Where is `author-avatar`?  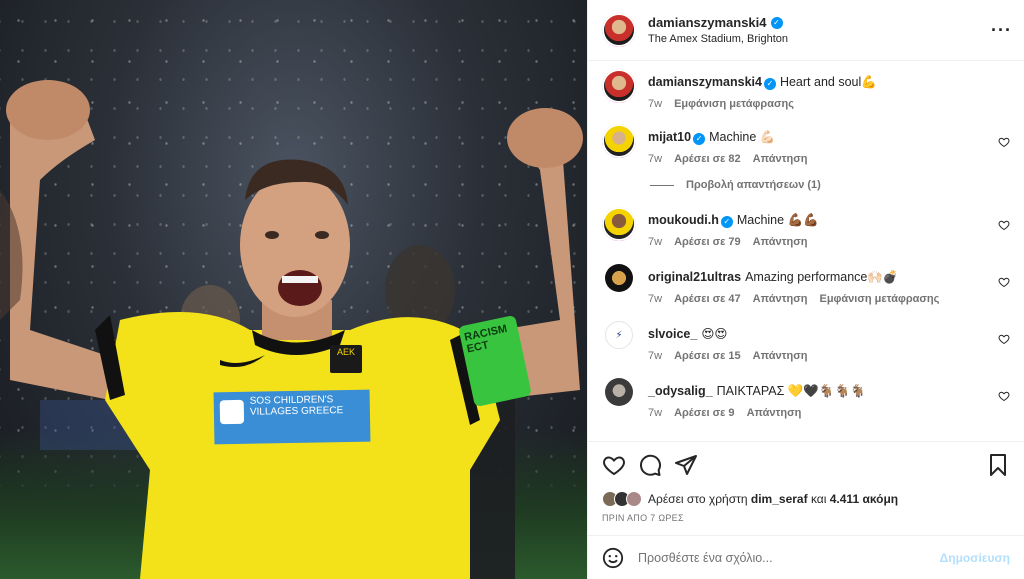
author-avatar is located at coordinates (619, 30).